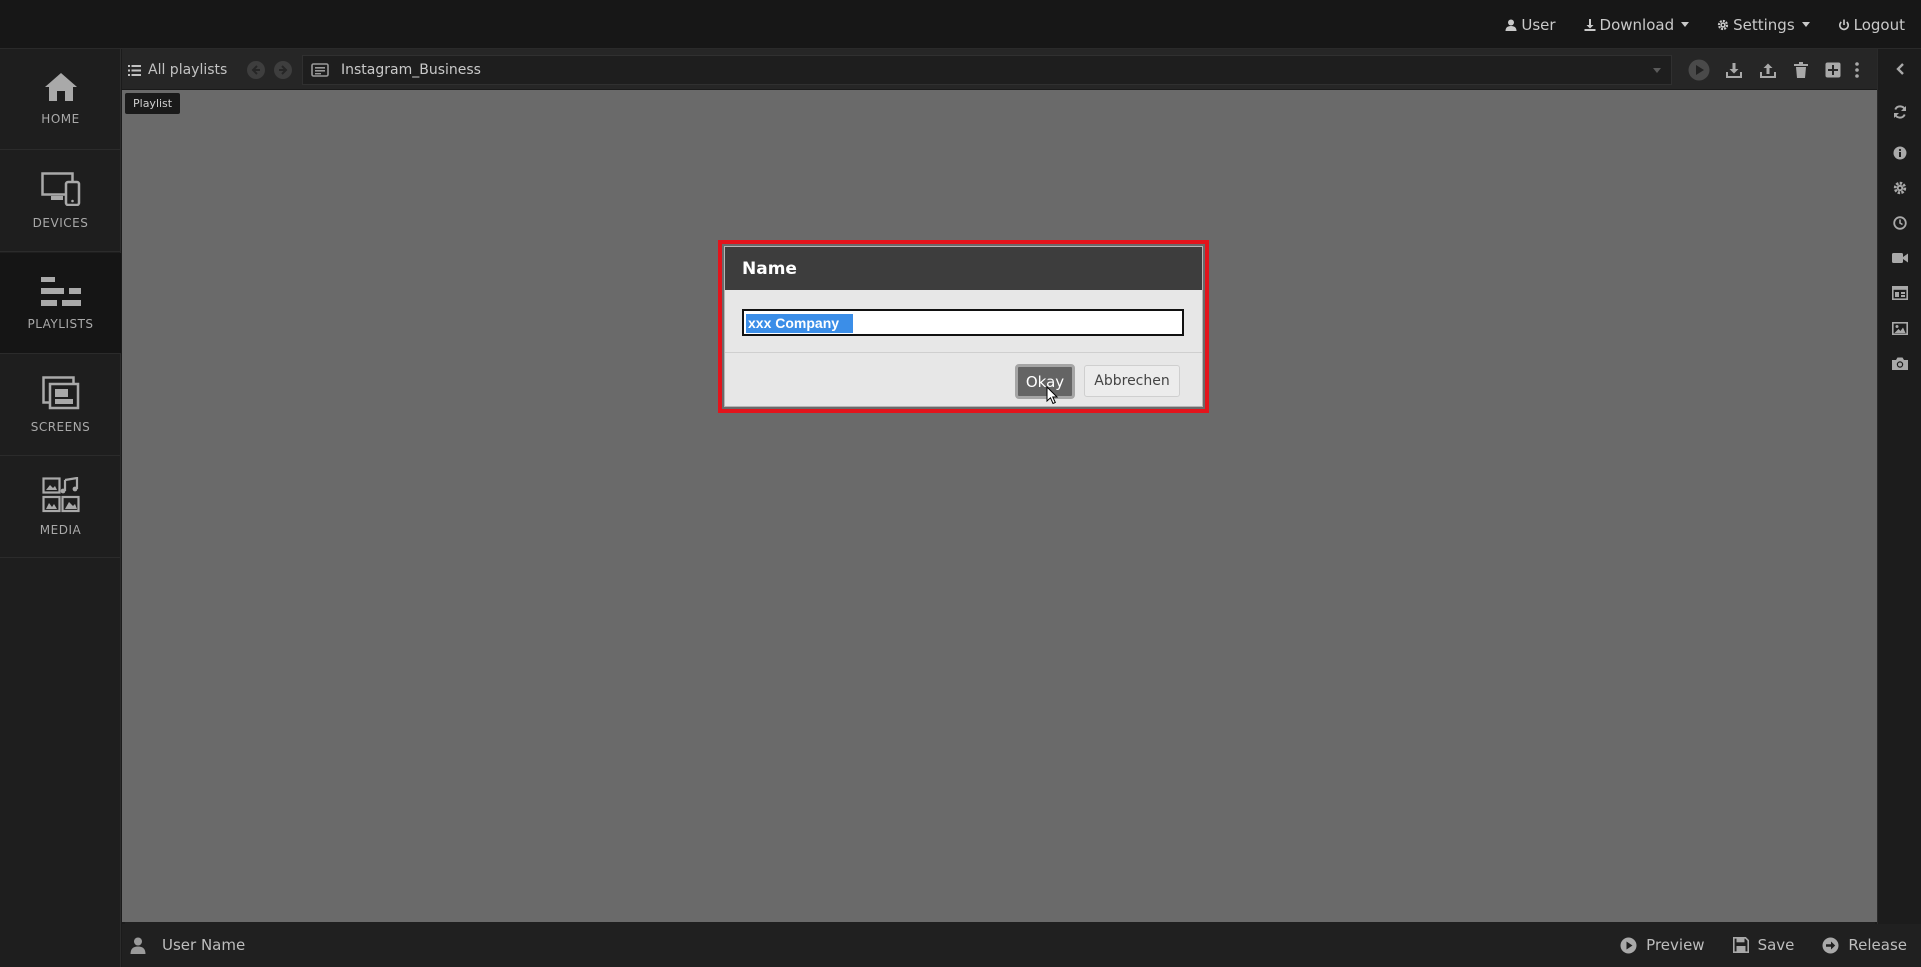 Image resolution: width=1921 pixels, height=967 pixels. What do you see at coordinates (60, 495) in the screenshot?
I see `media-icon` at bounding box center [60, 495].